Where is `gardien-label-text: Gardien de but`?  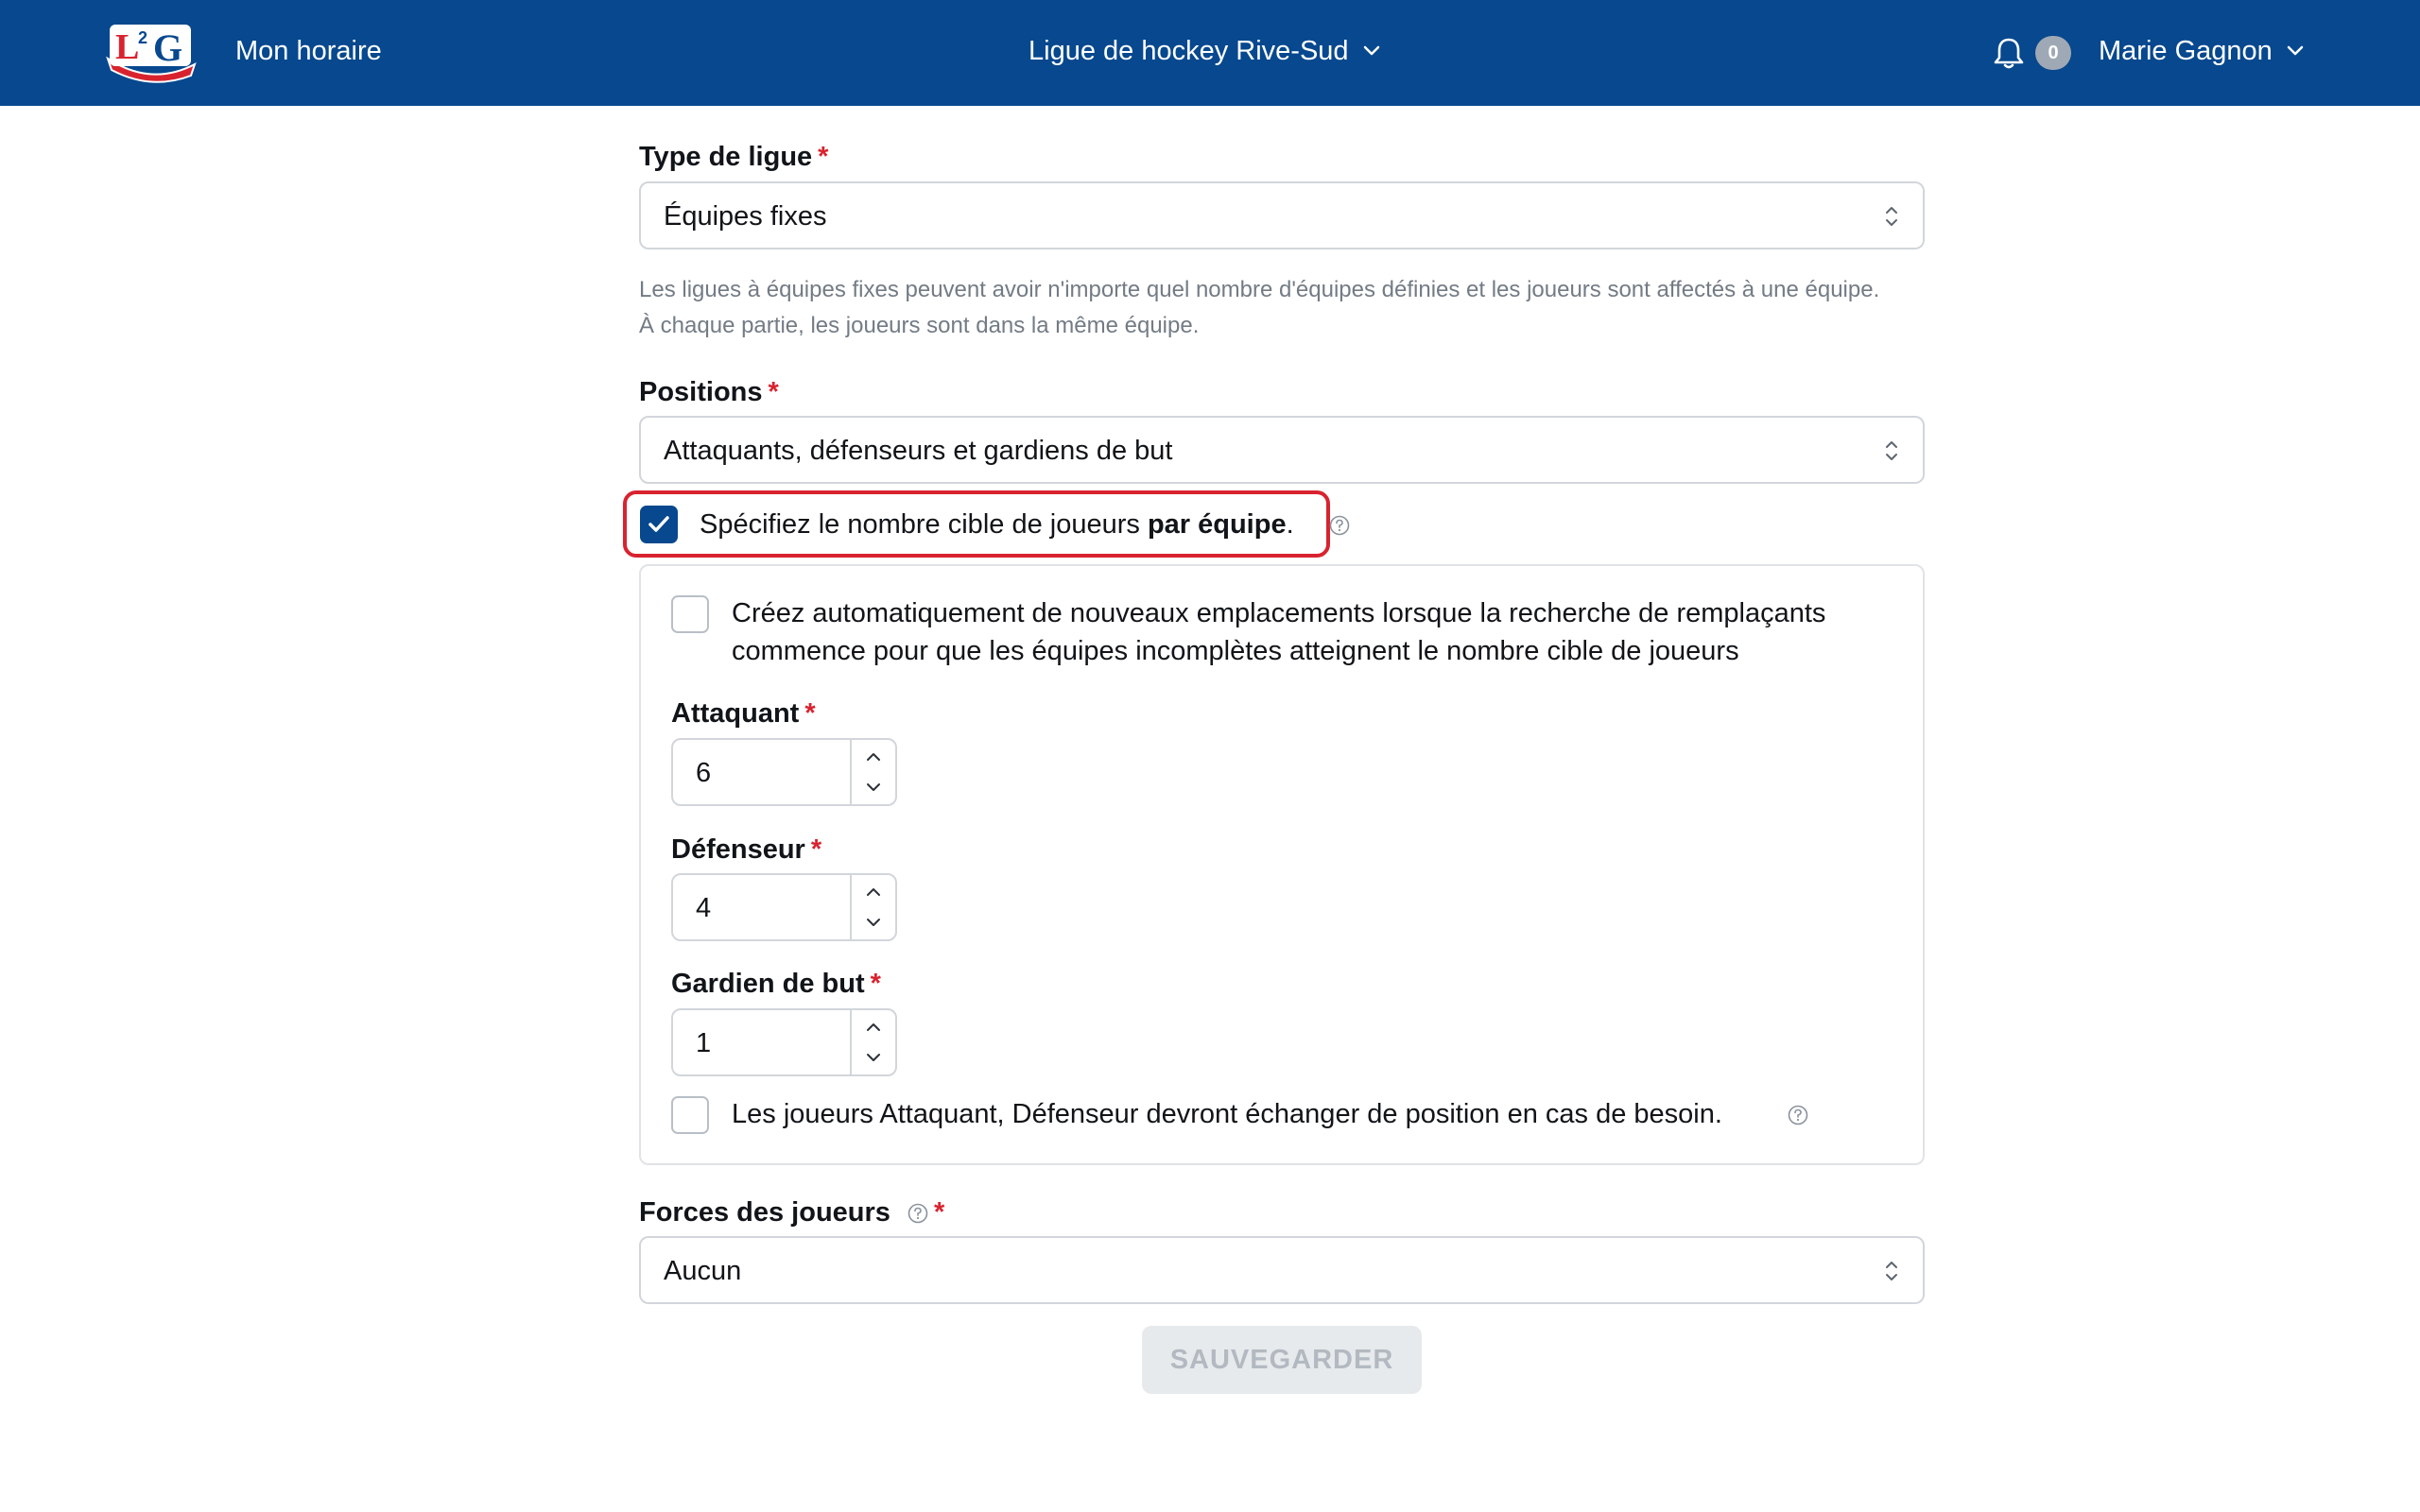
gardien-label-text: Gardien de but is located at coordinates (768, 984).